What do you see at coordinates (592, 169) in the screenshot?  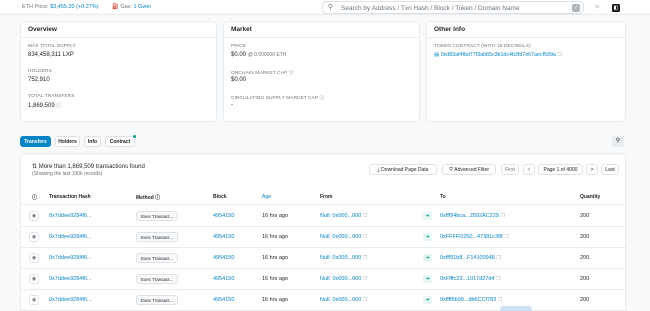 I see `next-page-button: >` at bounding box center [592, 169].